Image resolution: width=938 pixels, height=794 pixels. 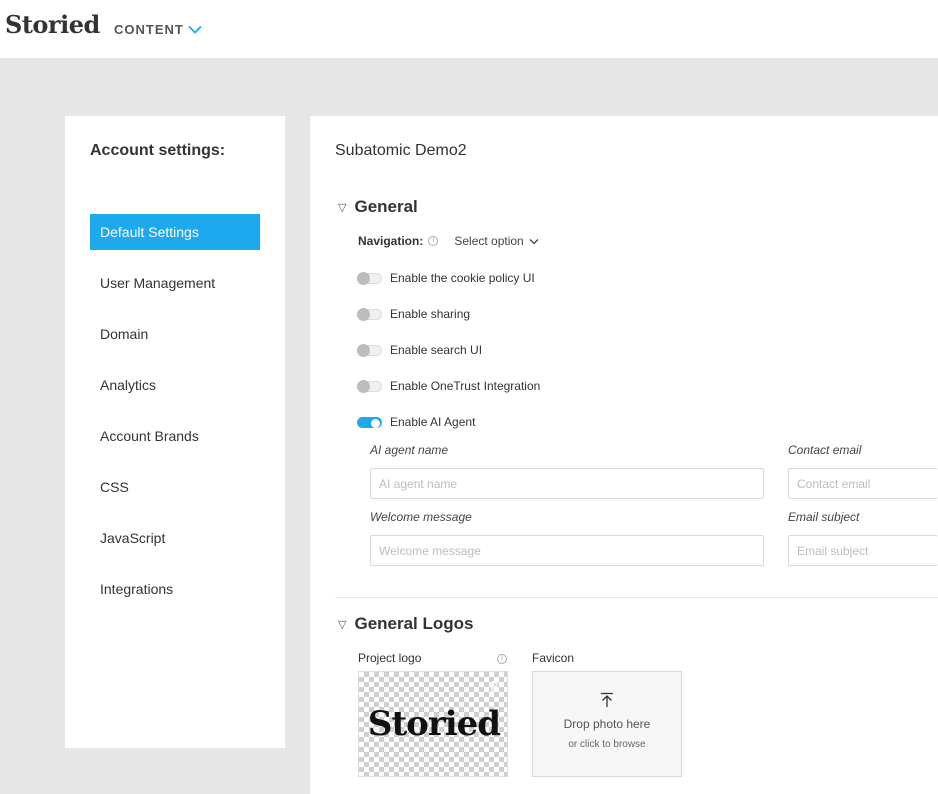 What do you see at coordinates (175, 334) in the screenshot?
I see `sidebar-item-domain: Domain` at bounding box center [175, 334].